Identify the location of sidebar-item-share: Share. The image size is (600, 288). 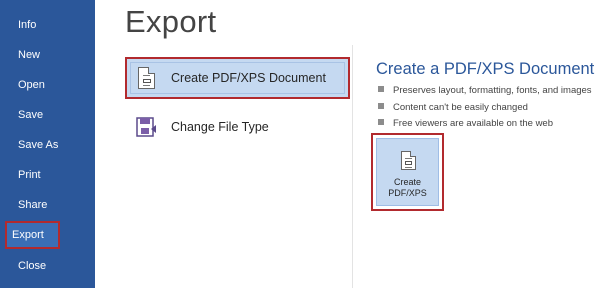
(47, 205).